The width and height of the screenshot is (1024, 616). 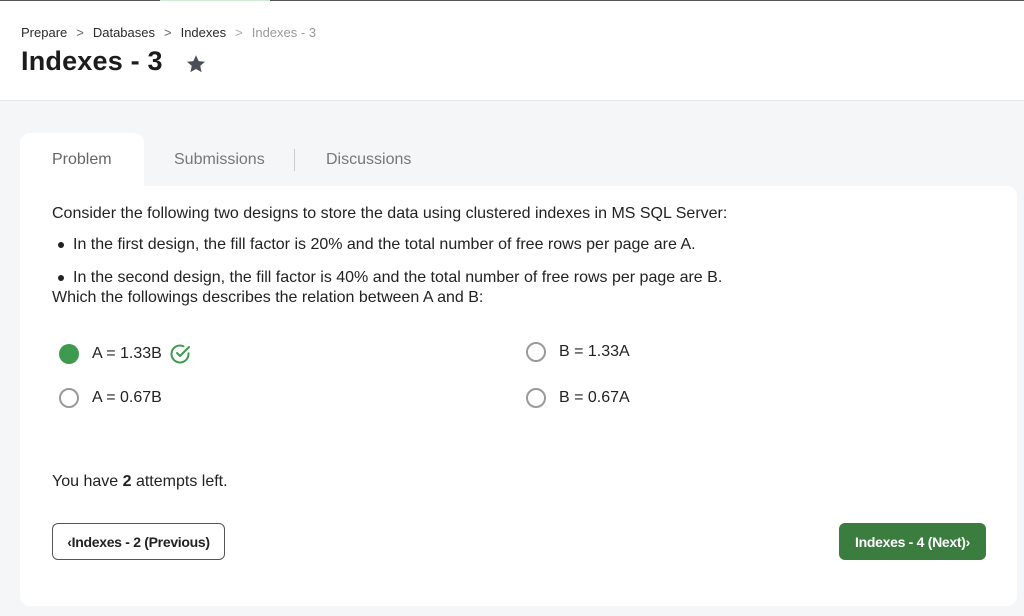 What do you see at coordinates (127, 481) in the screenshot?
I see `attempts-count: 2` at bounding box center [127, 481].